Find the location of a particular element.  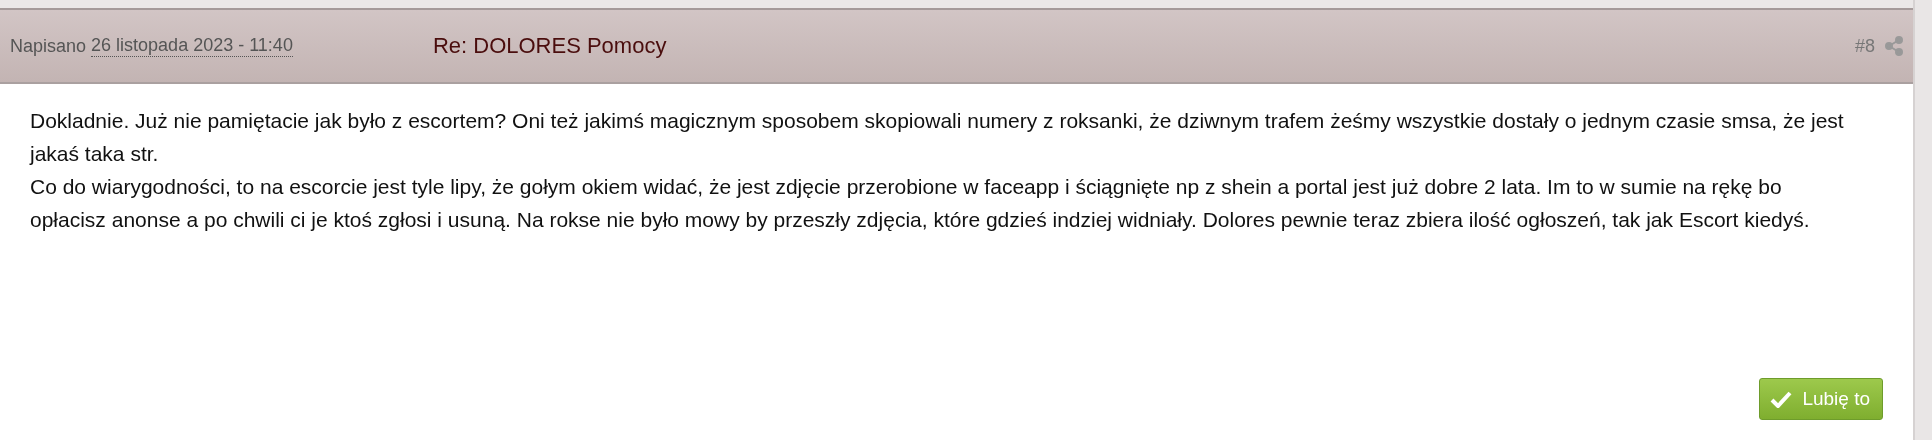

post-paragraph: Co do wiarygodności, to na escorcie jest tyle lipy, że gołym okiem widać, że jest zdjęcie przerobione w faceapp i ściągnięte np z shein a portal jest już dobre 2 lata. Im to w sumie na rękę bo opłacisz anonse a po chwili ci je ktoś zgłosi i usuną. Na rokse nie było mowy by przeszły zdjęcia, które gdzieś indziej widniały. Dolores pewnie teraz zbiera ilość ogłoszeń, tak jak Escort kiedyś. is located at coordinates (920, 203).